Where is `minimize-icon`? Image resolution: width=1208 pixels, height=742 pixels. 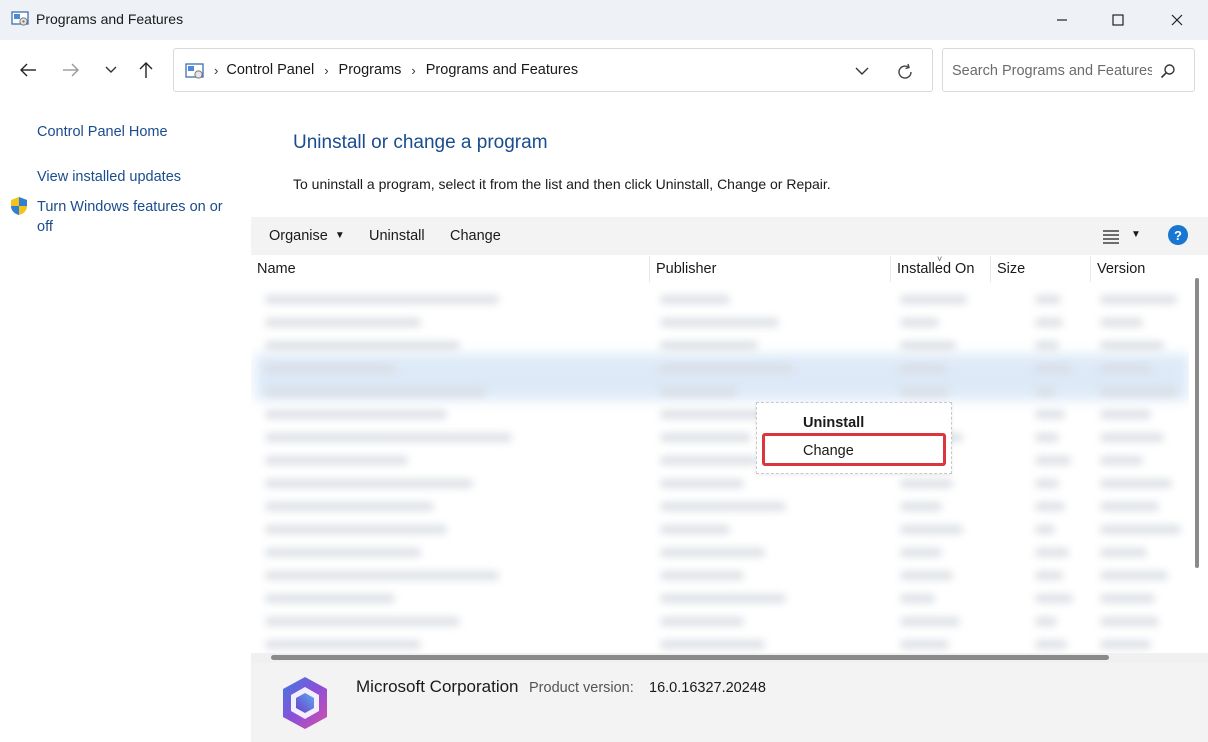 minimize-icon is located at coordinates (1062, 20).